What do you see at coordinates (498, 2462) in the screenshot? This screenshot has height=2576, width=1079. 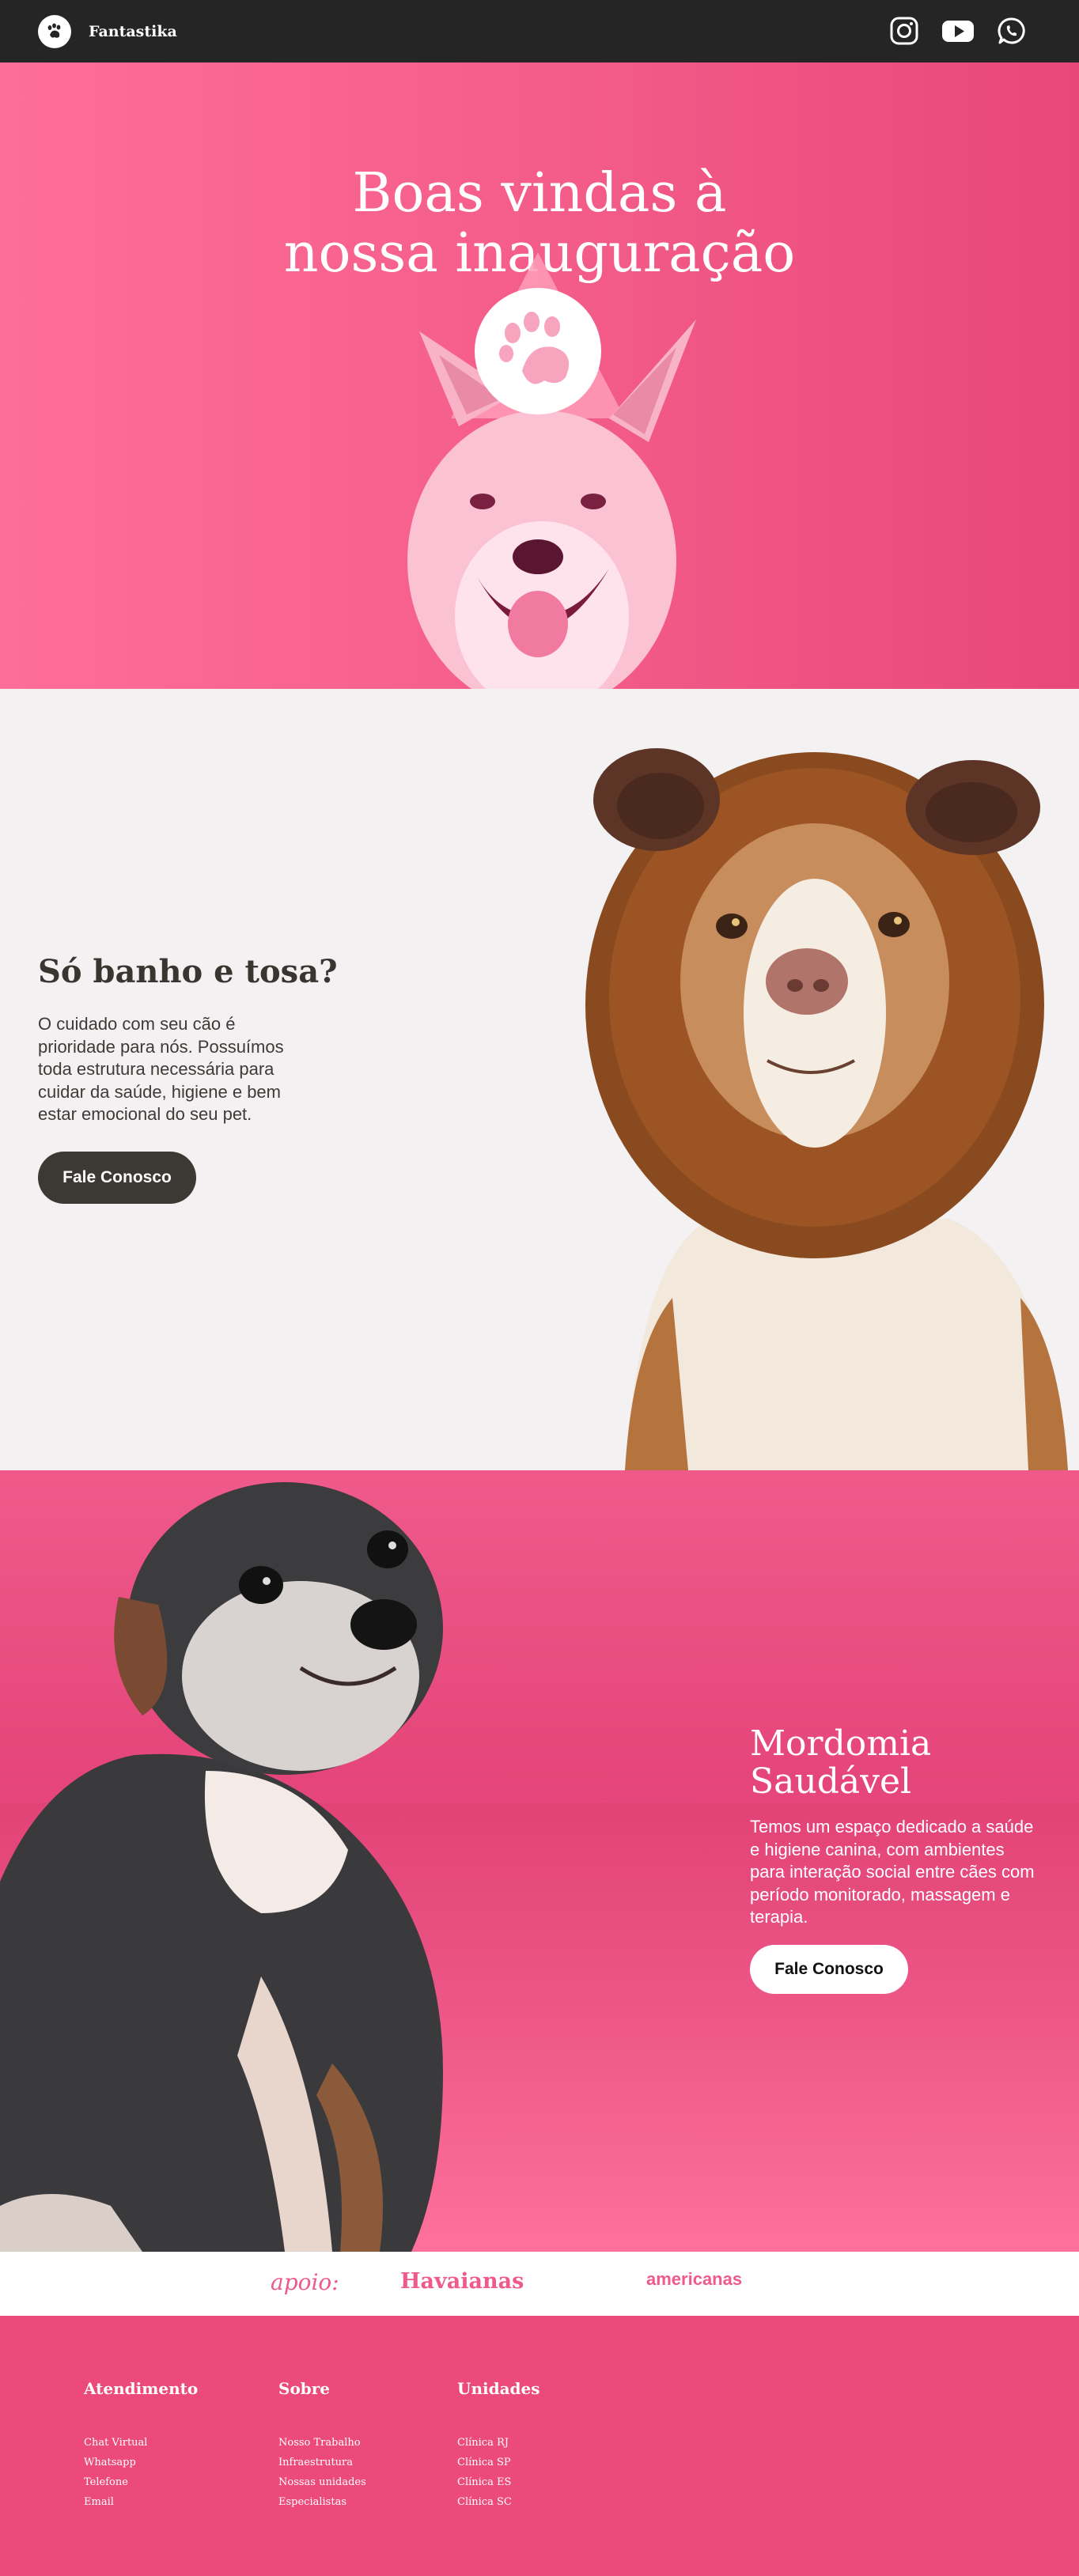 I see `footer-link: Clínica SP` at bounding box center [498, 2462].